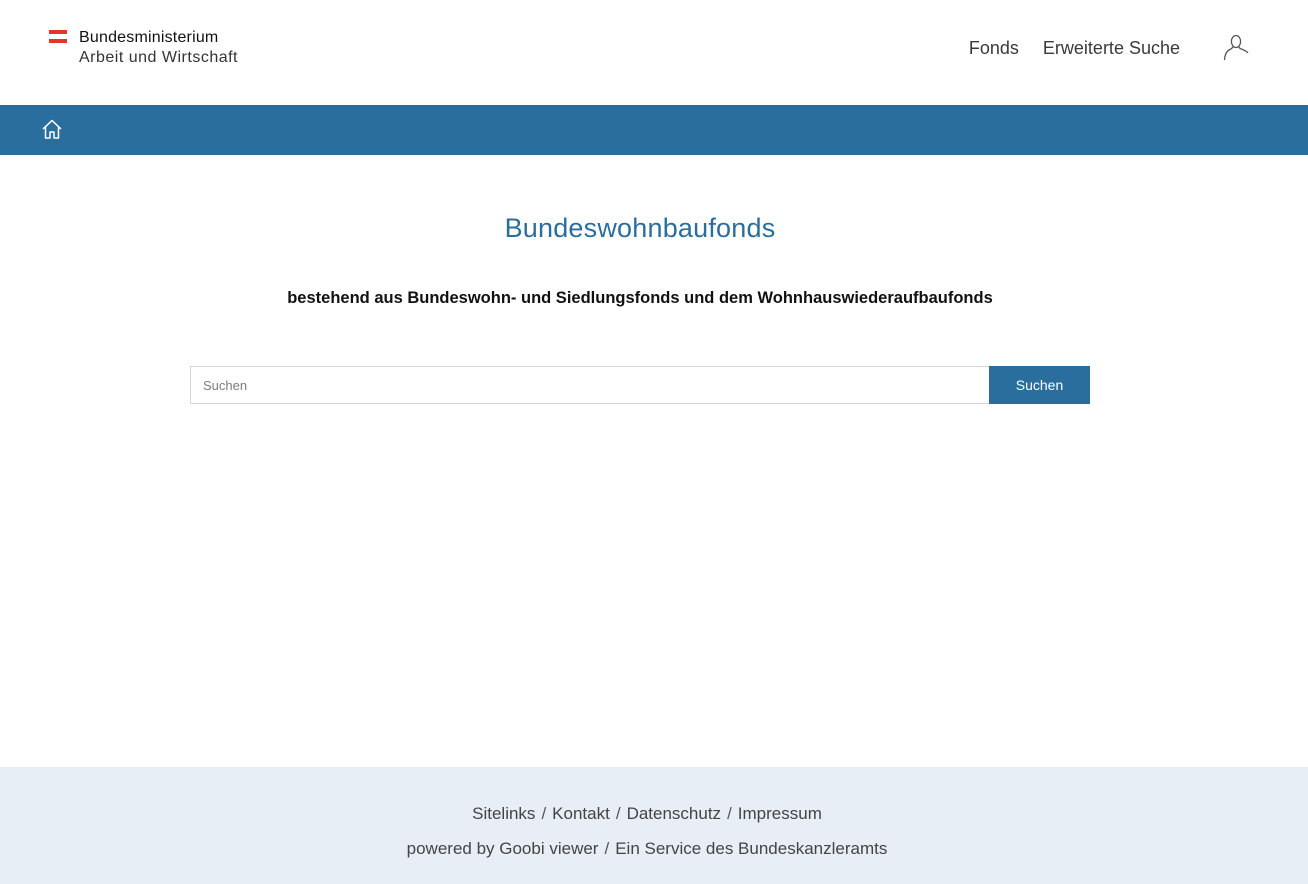 The width and height of the screenshot is (1308, 884). I want to click on main-navigation: Fonds Erweiterte Suche, so click(1126, 48).